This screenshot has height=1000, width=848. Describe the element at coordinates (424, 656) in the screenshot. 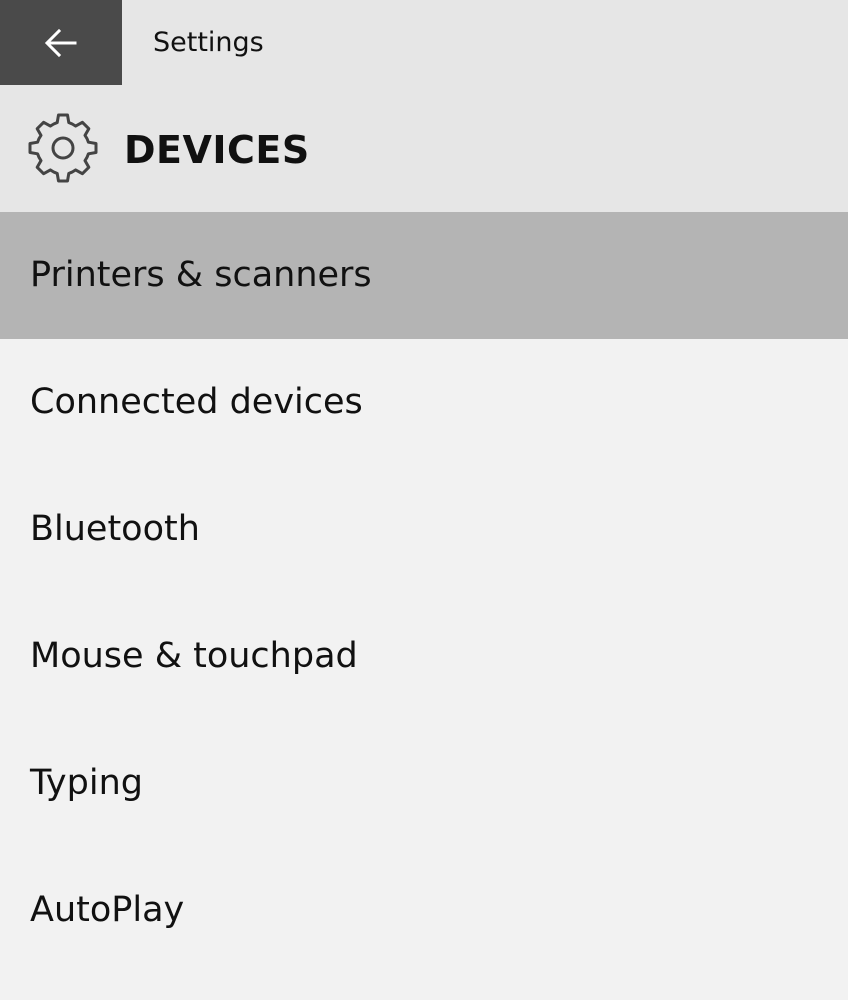

I see `nav-item-mouse-touchpad: Mouse & touchpad` at that location.